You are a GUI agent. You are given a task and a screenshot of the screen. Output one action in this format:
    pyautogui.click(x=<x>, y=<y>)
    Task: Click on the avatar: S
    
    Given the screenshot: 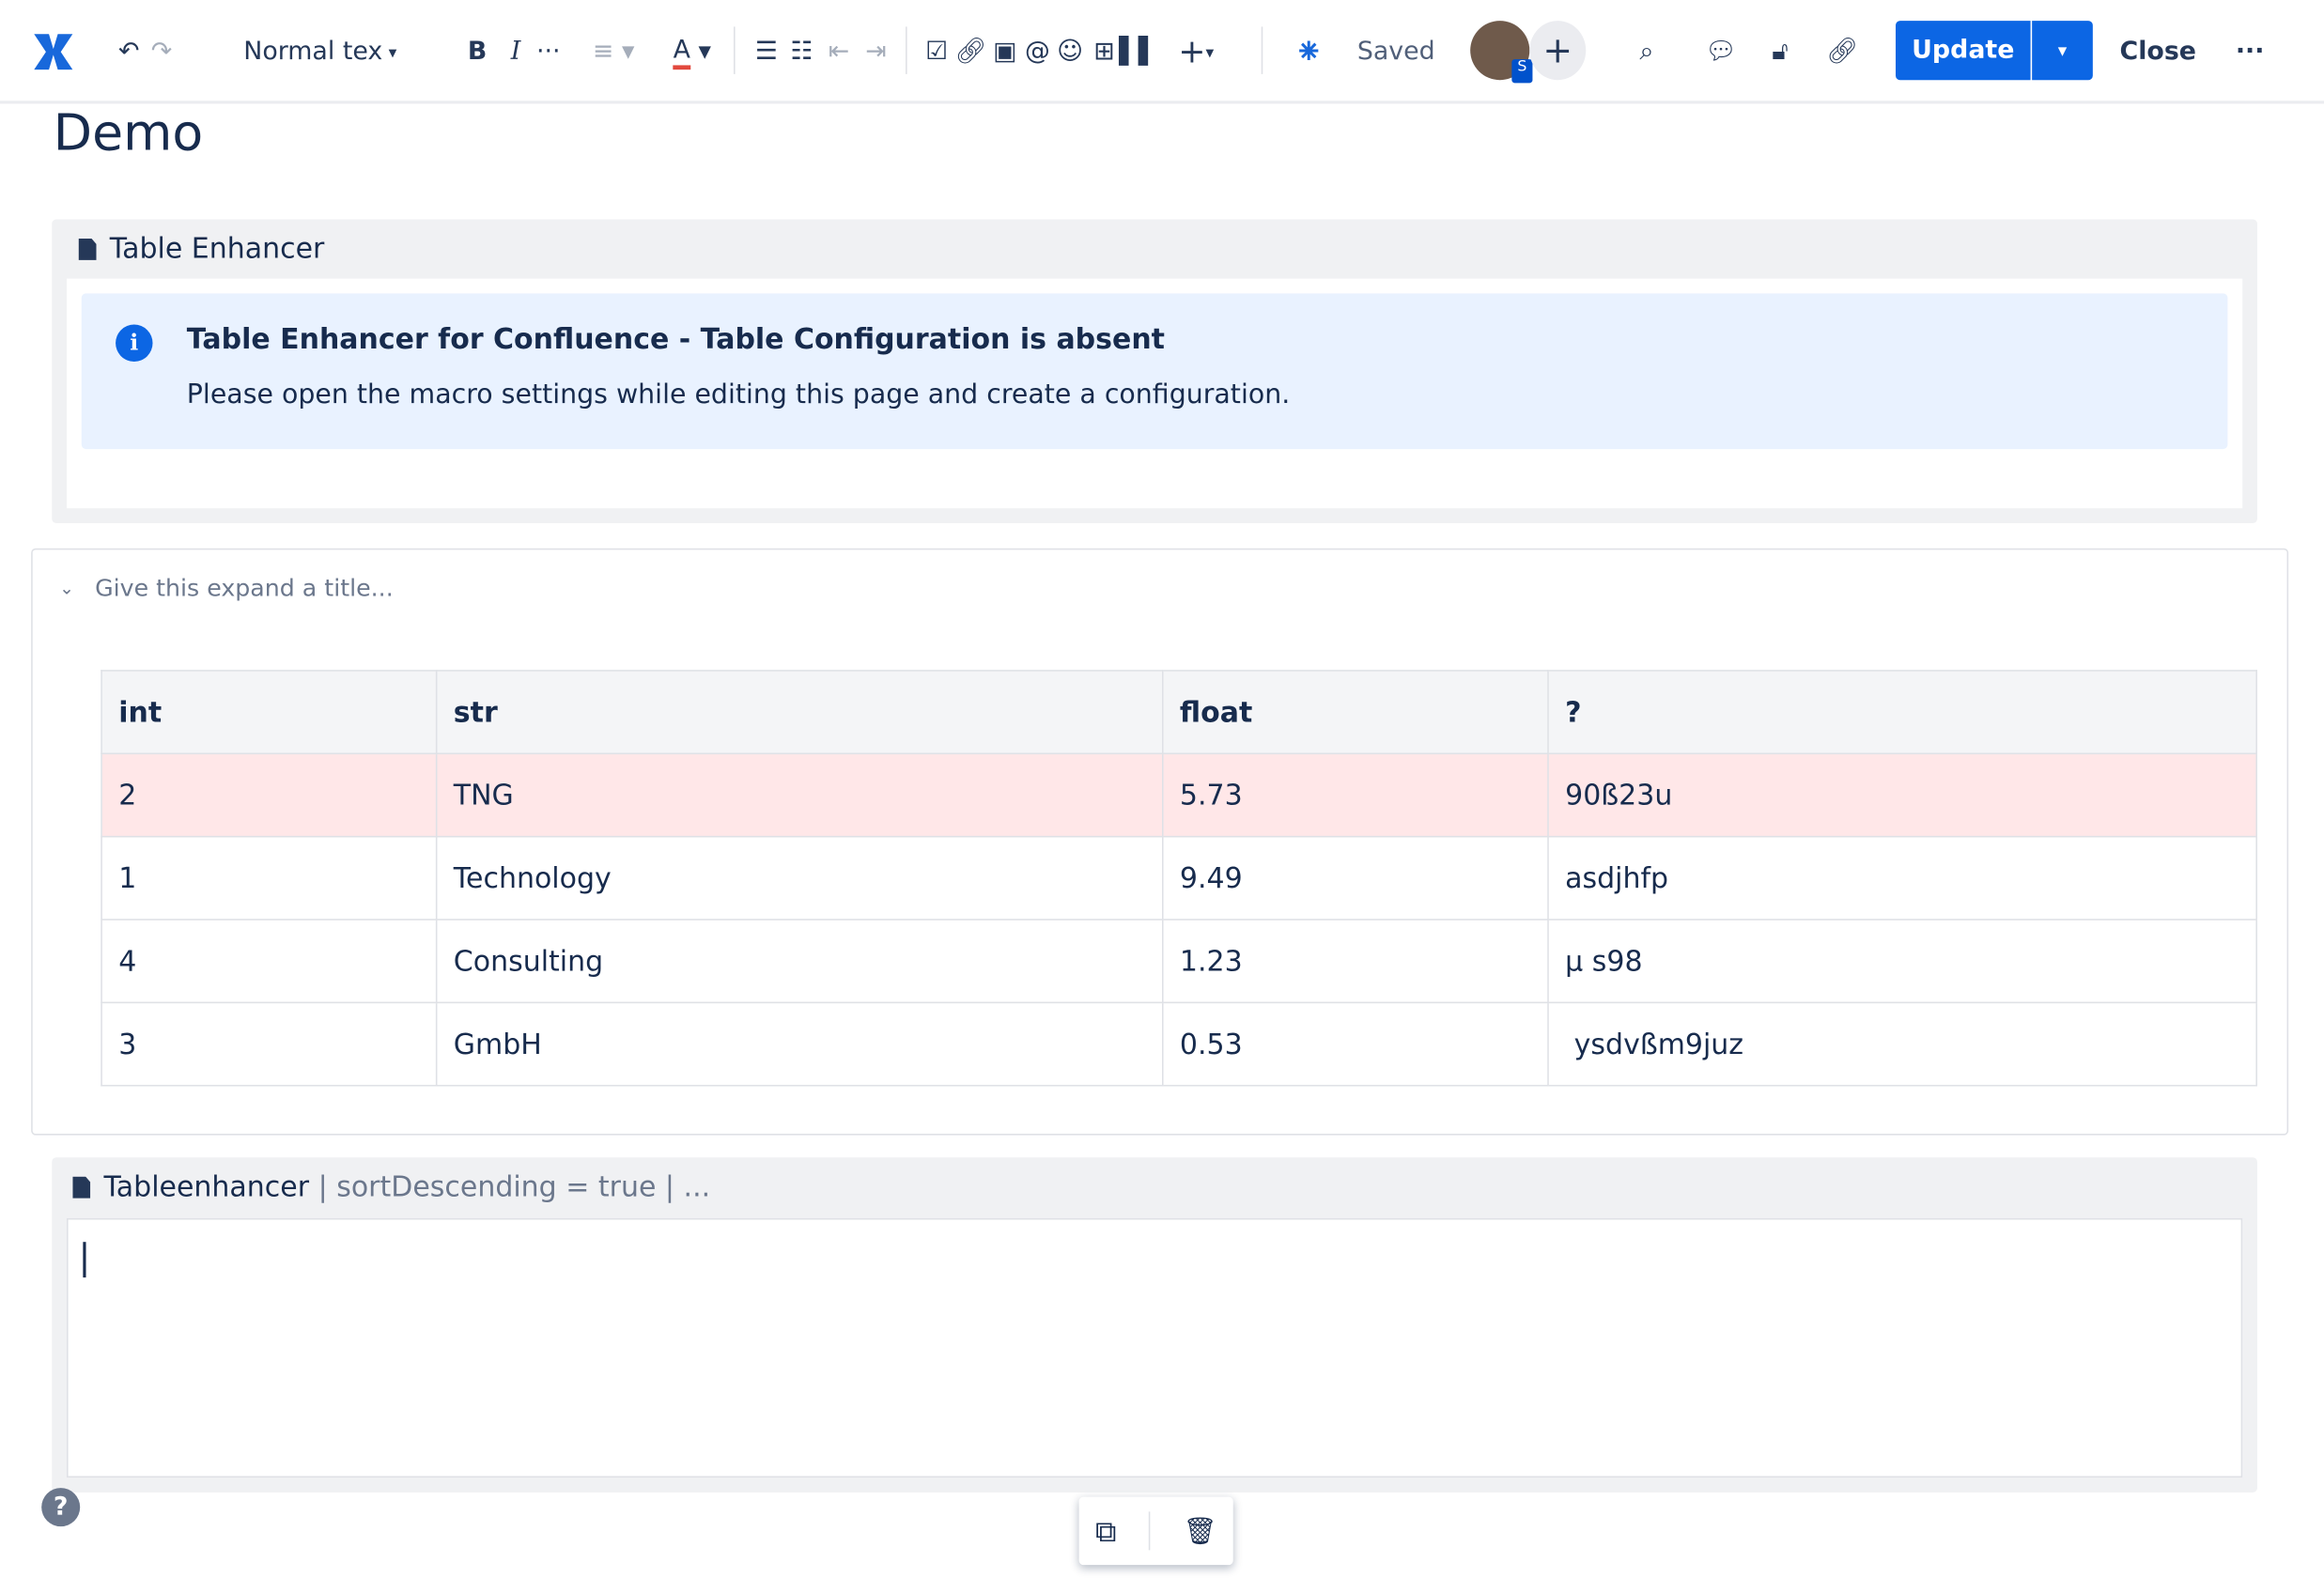 What is the action you would take?
    pyautogui.click(x=1501, y=52)
    